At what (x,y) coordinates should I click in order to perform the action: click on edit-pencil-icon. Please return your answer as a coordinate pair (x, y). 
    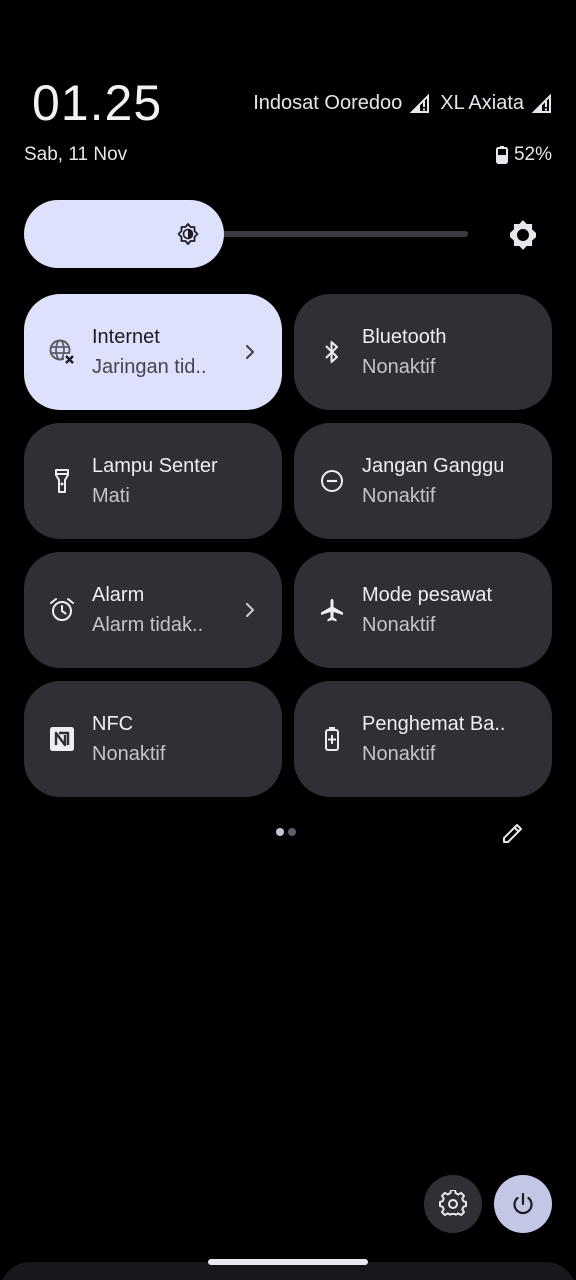
    Looking at the image, I should click on (513, 833).